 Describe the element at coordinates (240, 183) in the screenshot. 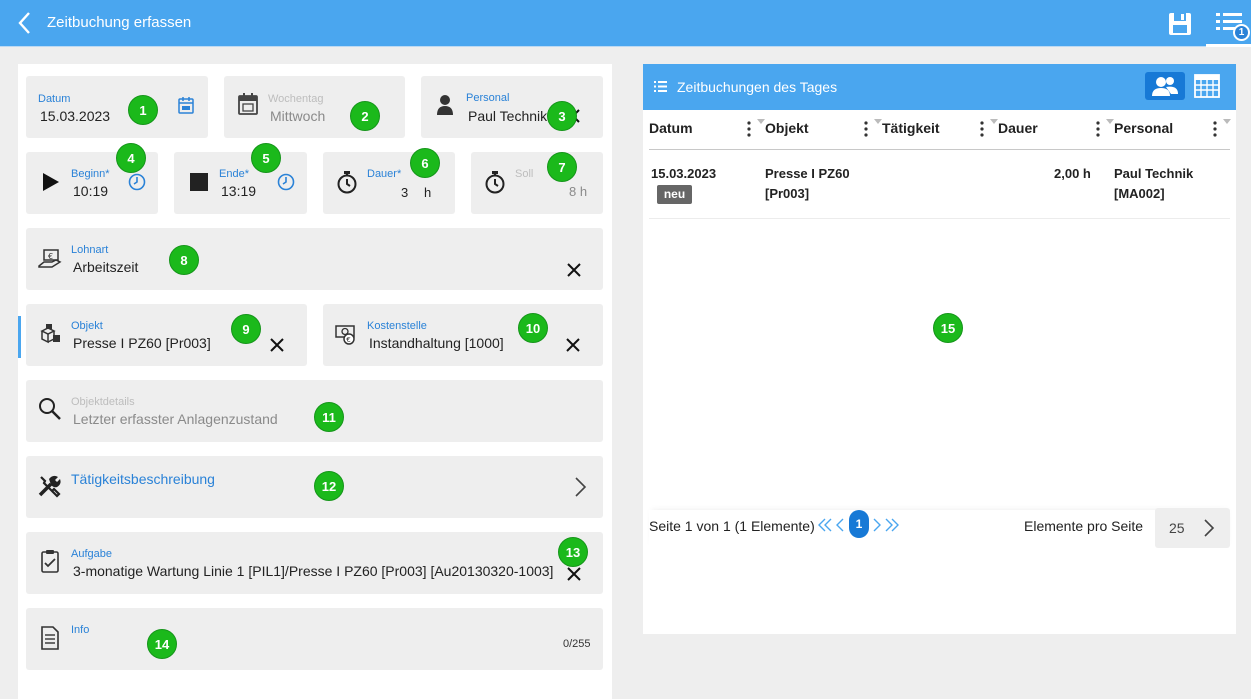

I see `ende-field: Ende* 13:19` at that location.